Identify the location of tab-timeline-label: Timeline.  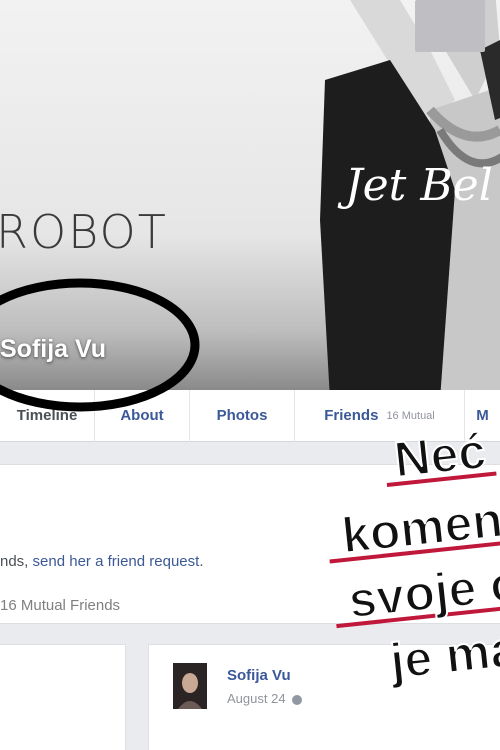
(47, 415).